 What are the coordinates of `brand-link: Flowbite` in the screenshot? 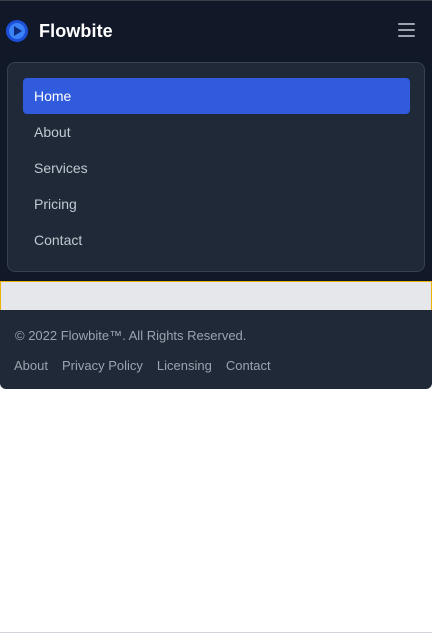 It's located at (59, 31).